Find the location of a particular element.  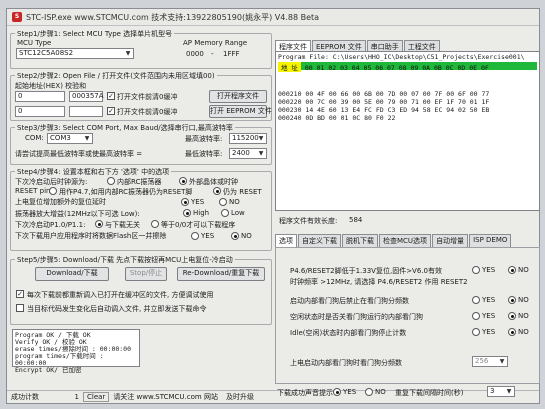

ap-memory-label: AP Memory Range is located at coordinates (215, 43).